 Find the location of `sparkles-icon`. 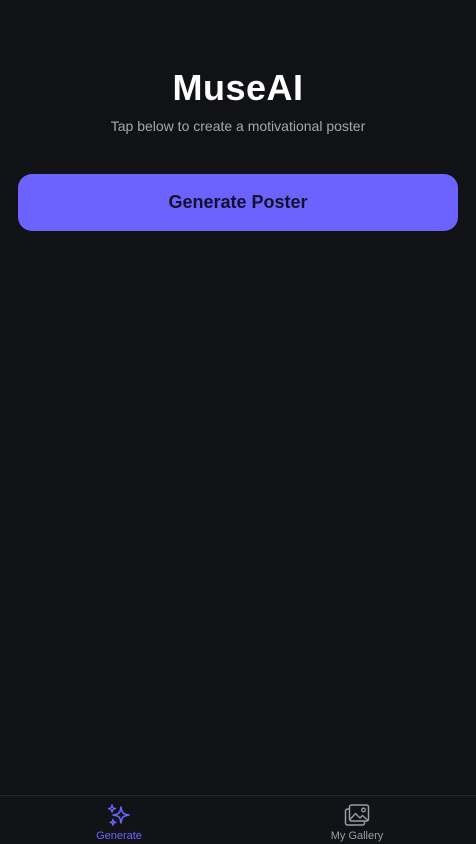

sparkles-icon is located at coordinates (118, 815).